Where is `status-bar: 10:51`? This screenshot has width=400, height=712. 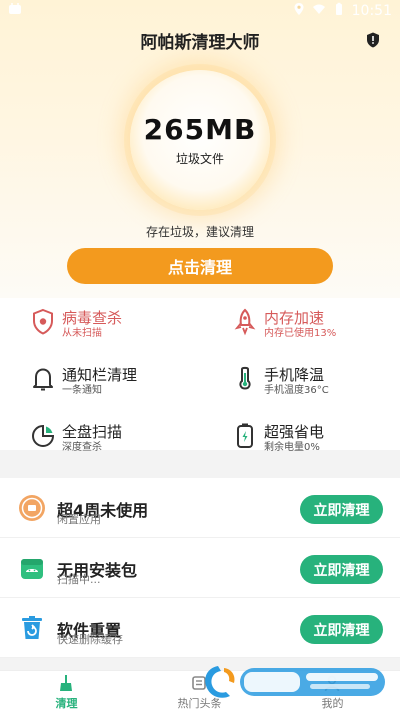
status-bar: 10:51 is located at coordinates (200, 11).